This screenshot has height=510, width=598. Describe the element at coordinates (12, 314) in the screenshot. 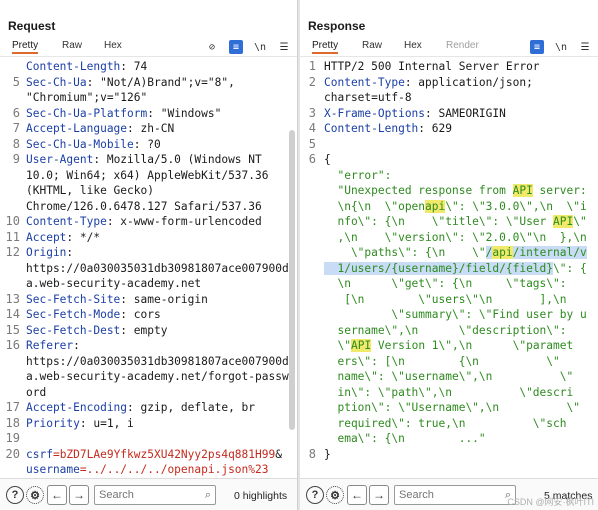

I see `line-number: 14` at that location.